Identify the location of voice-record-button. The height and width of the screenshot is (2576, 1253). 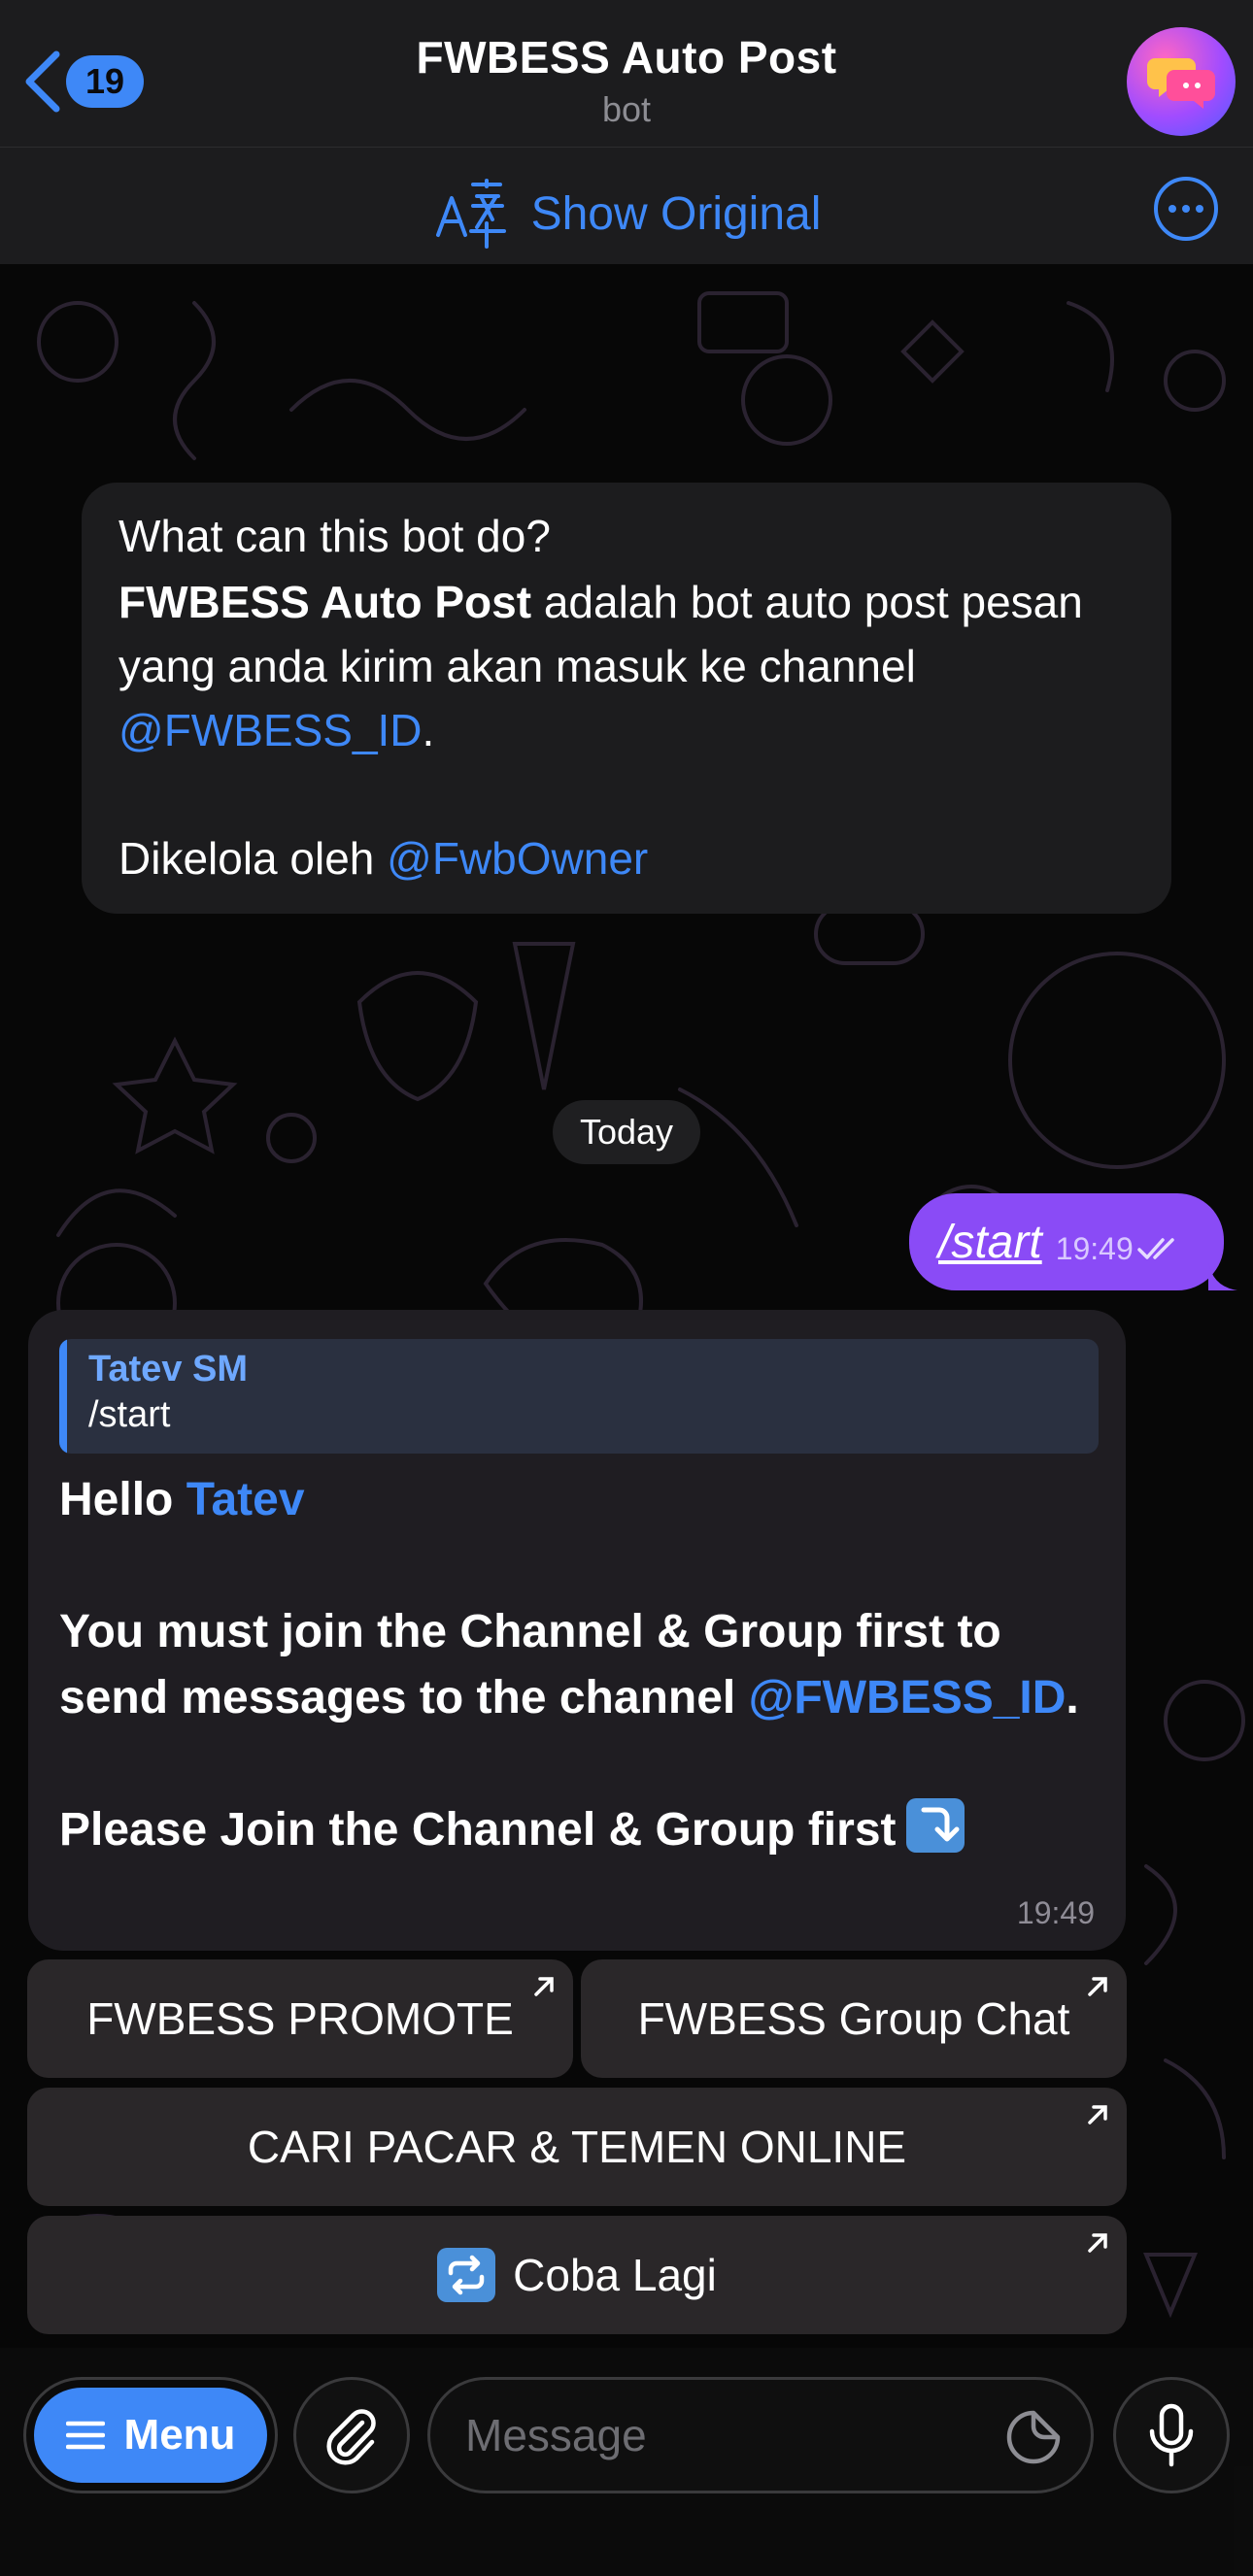
(1171, 2435).